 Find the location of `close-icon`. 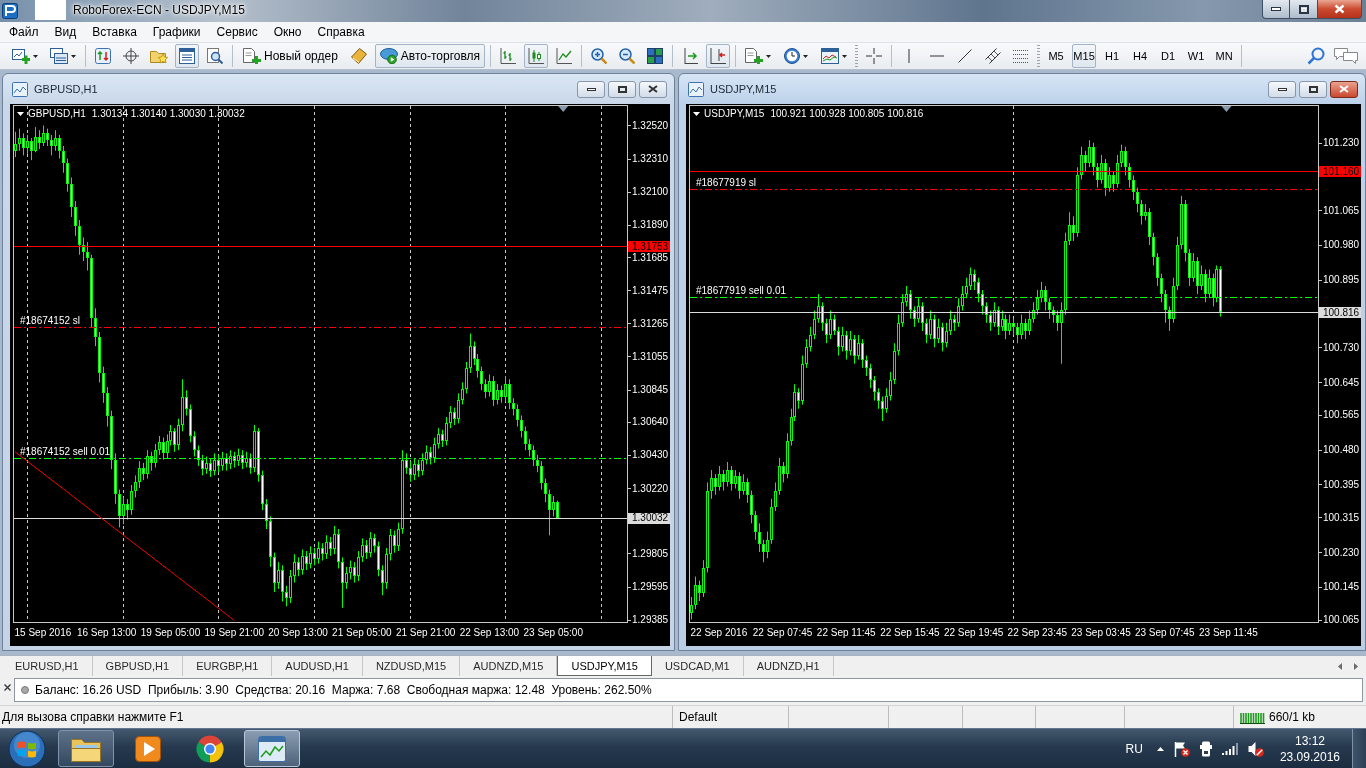

close-icon is located at coordinates (7, 687).